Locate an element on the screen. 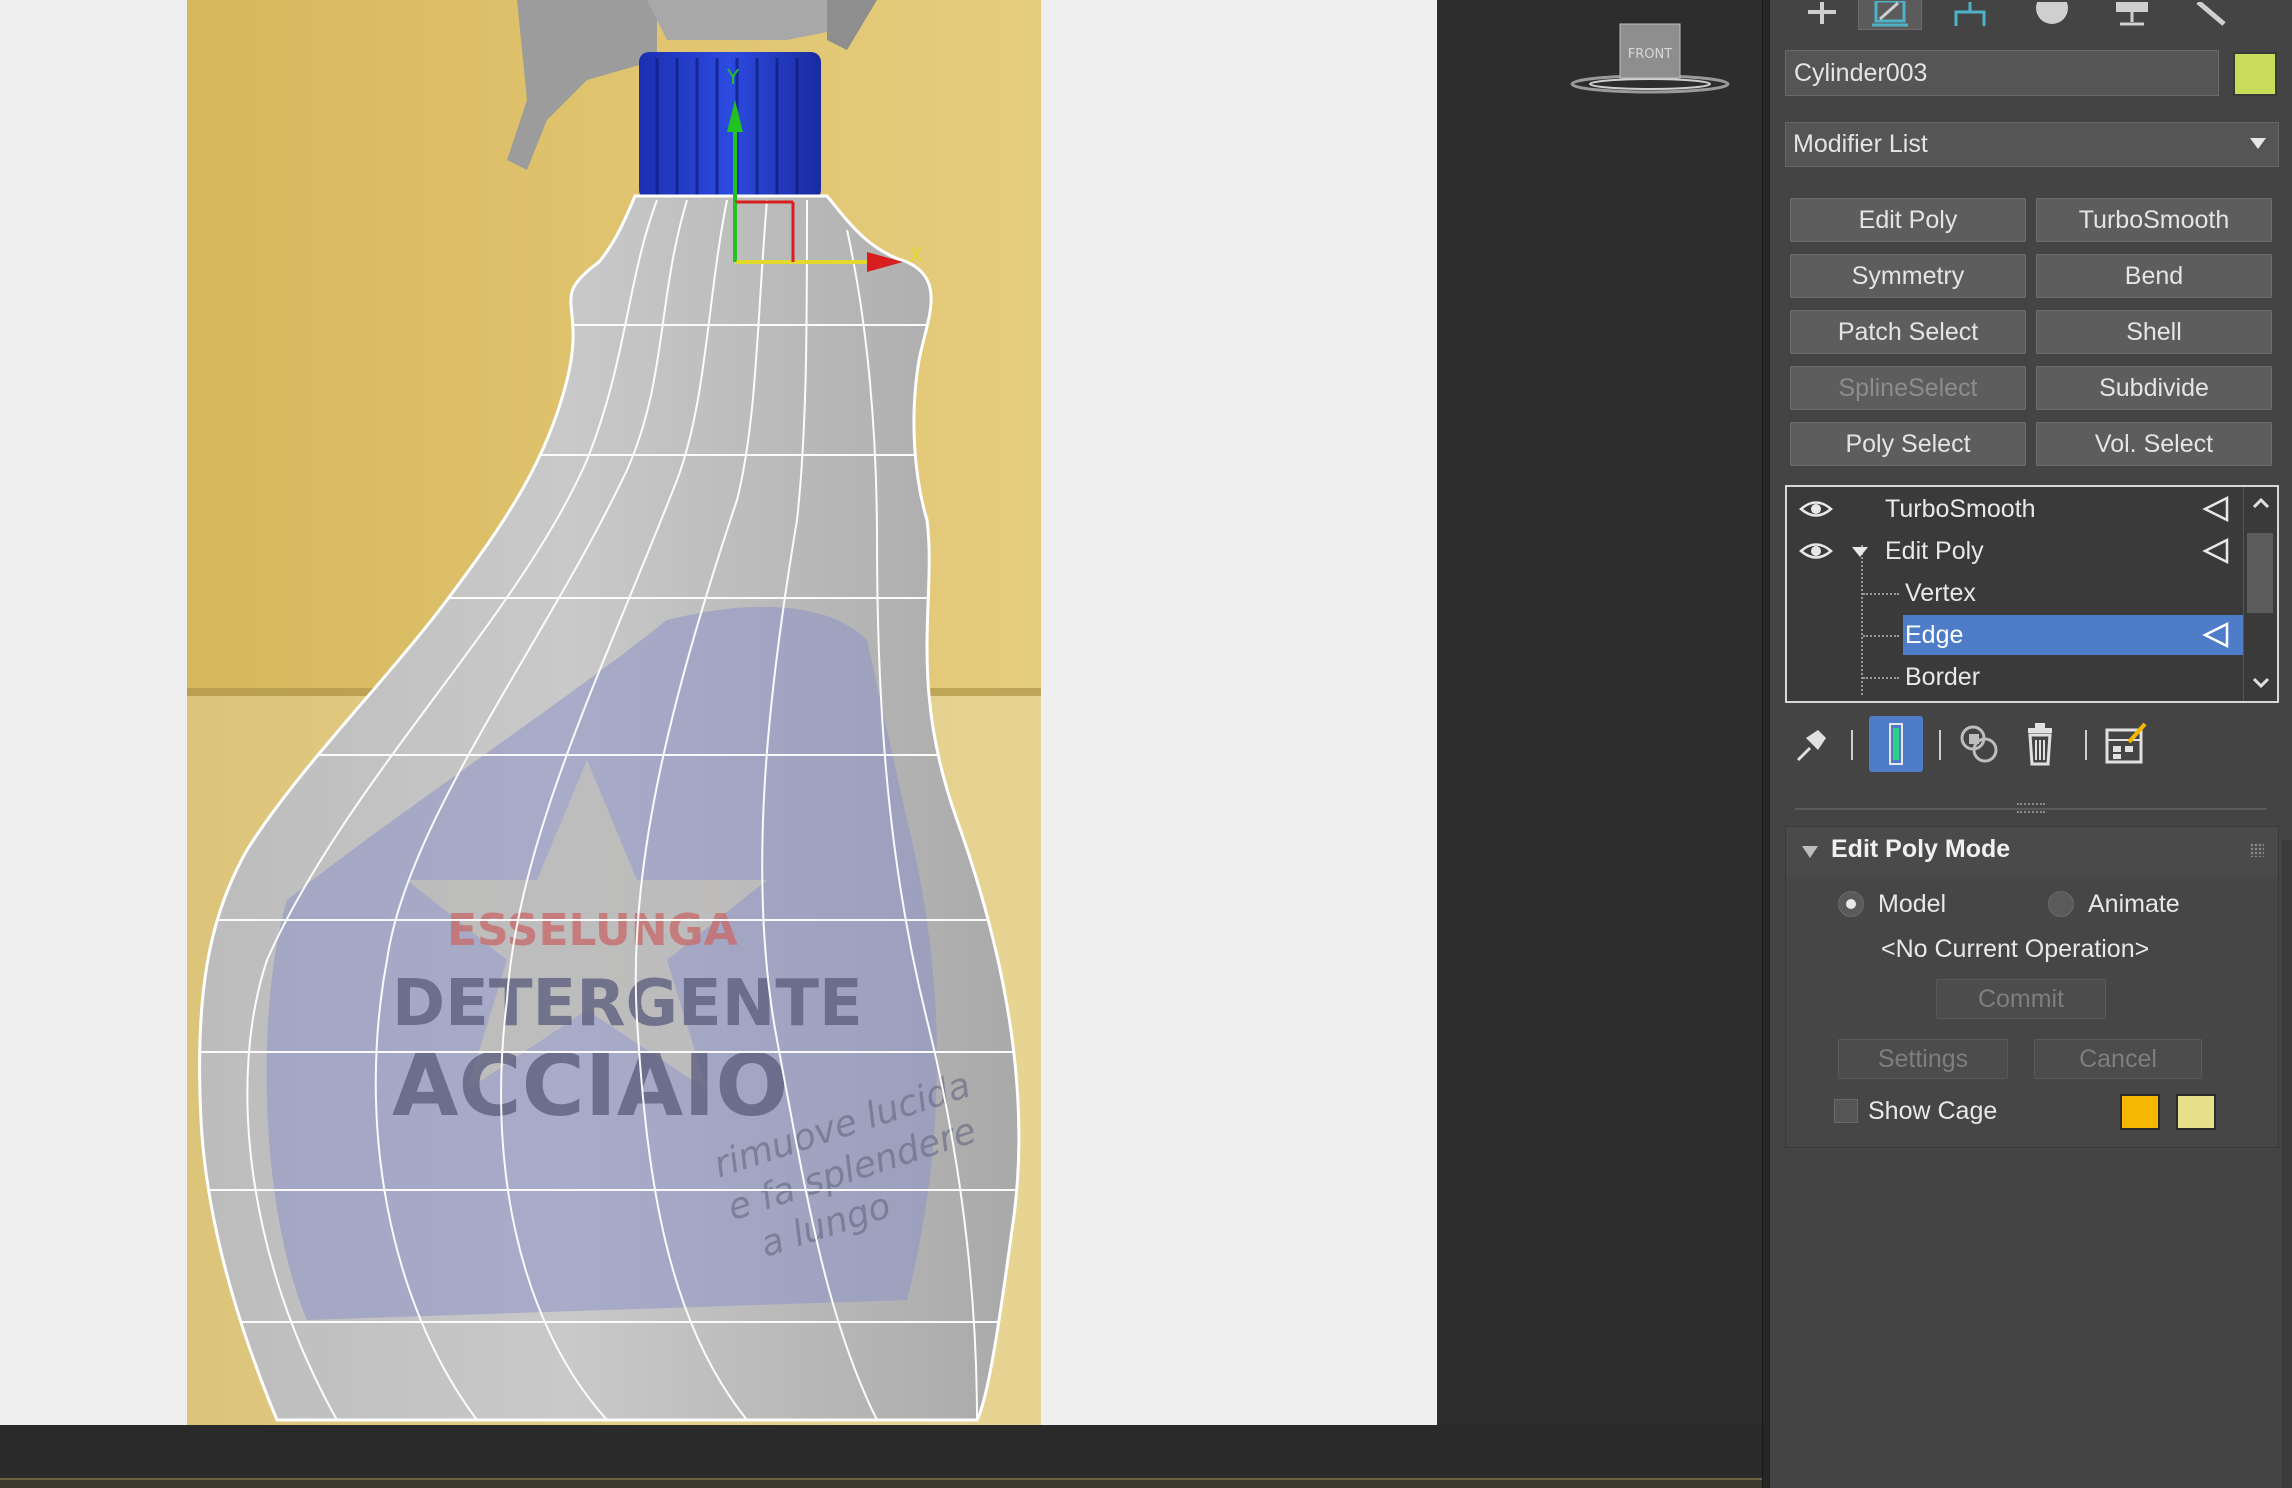 The width and height of the screenshot is (2292, 1488). stack-subitem-label: Vertex is located at coordinates (1940, 593).